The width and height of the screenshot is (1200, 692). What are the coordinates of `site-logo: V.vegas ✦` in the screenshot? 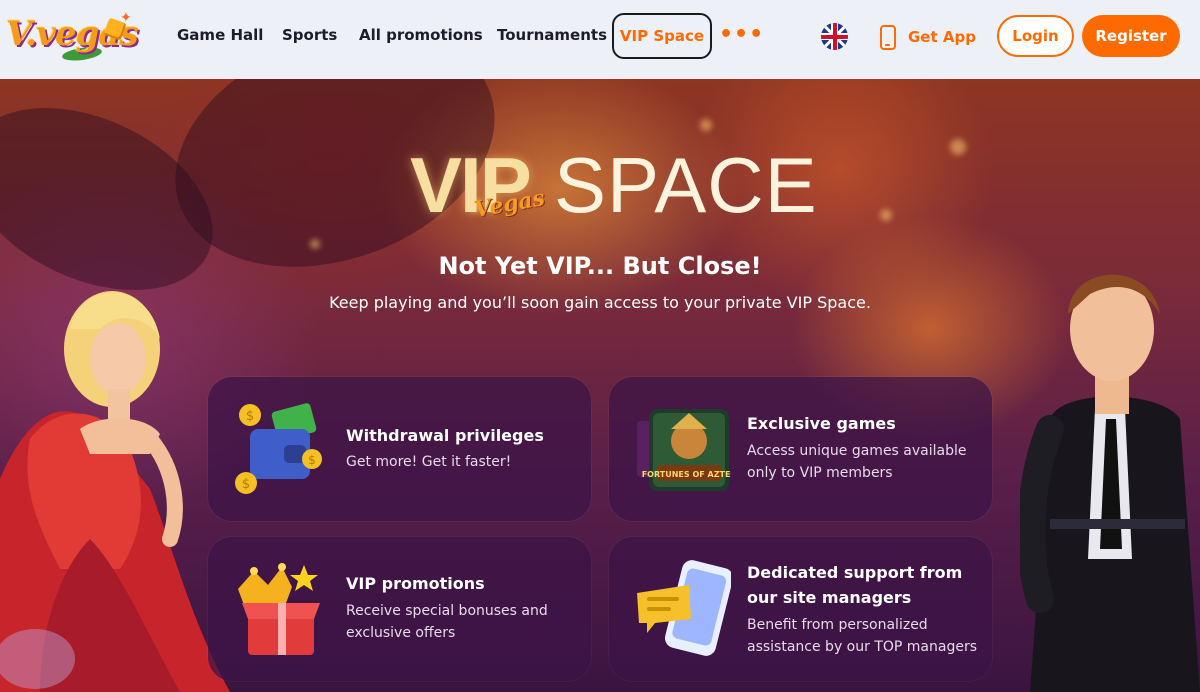 It's located at (73, 37).